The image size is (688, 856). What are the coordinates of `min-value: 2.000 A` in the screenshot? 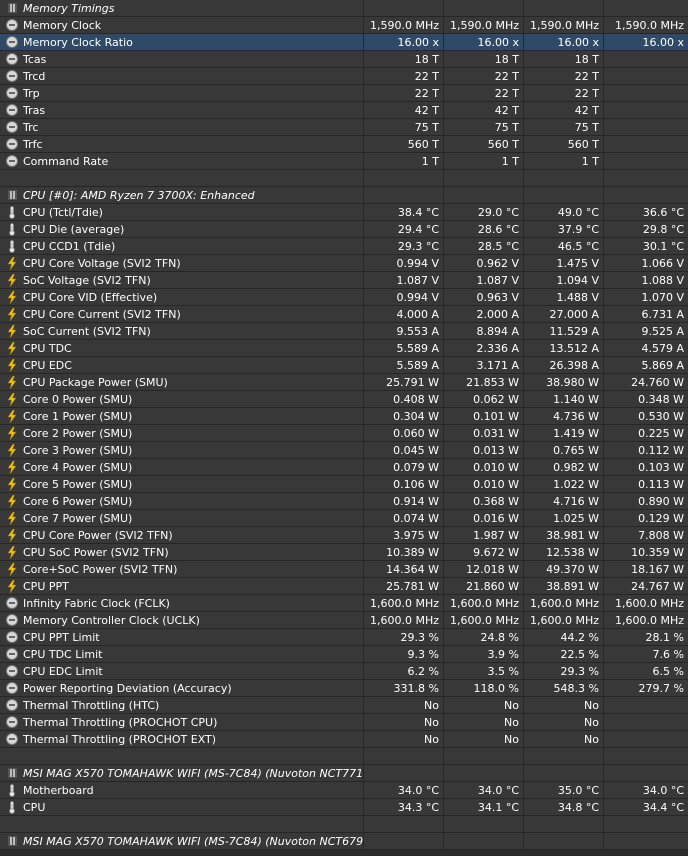 It's located at (484, 314).